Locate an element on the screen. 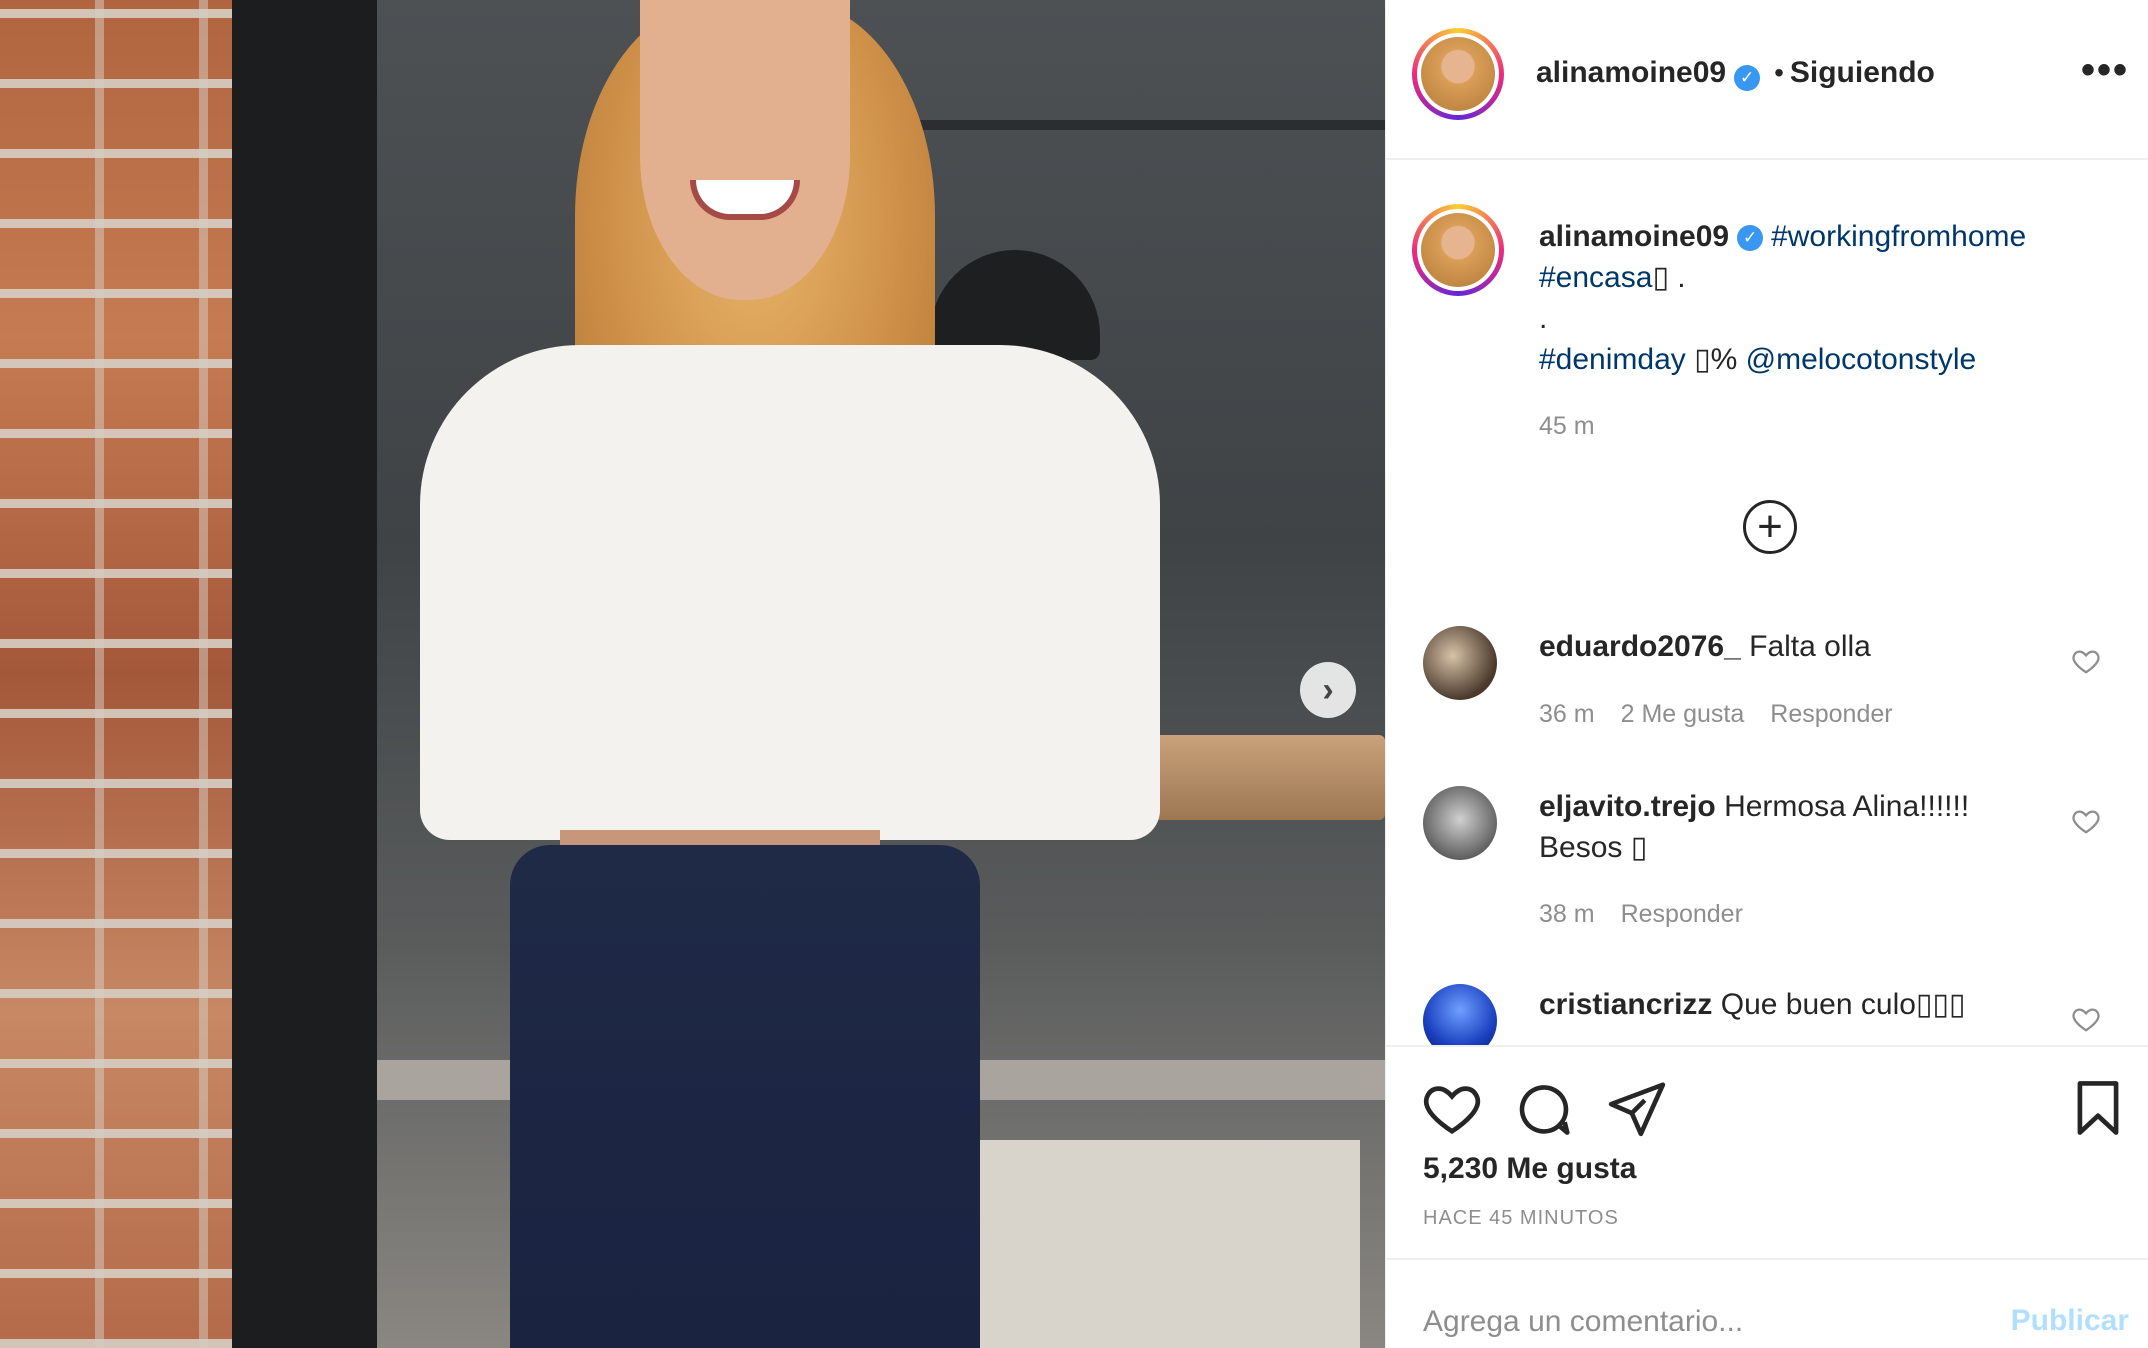  likes-count: 5,230 Me gusta is located at coordinates (1529, 1169).